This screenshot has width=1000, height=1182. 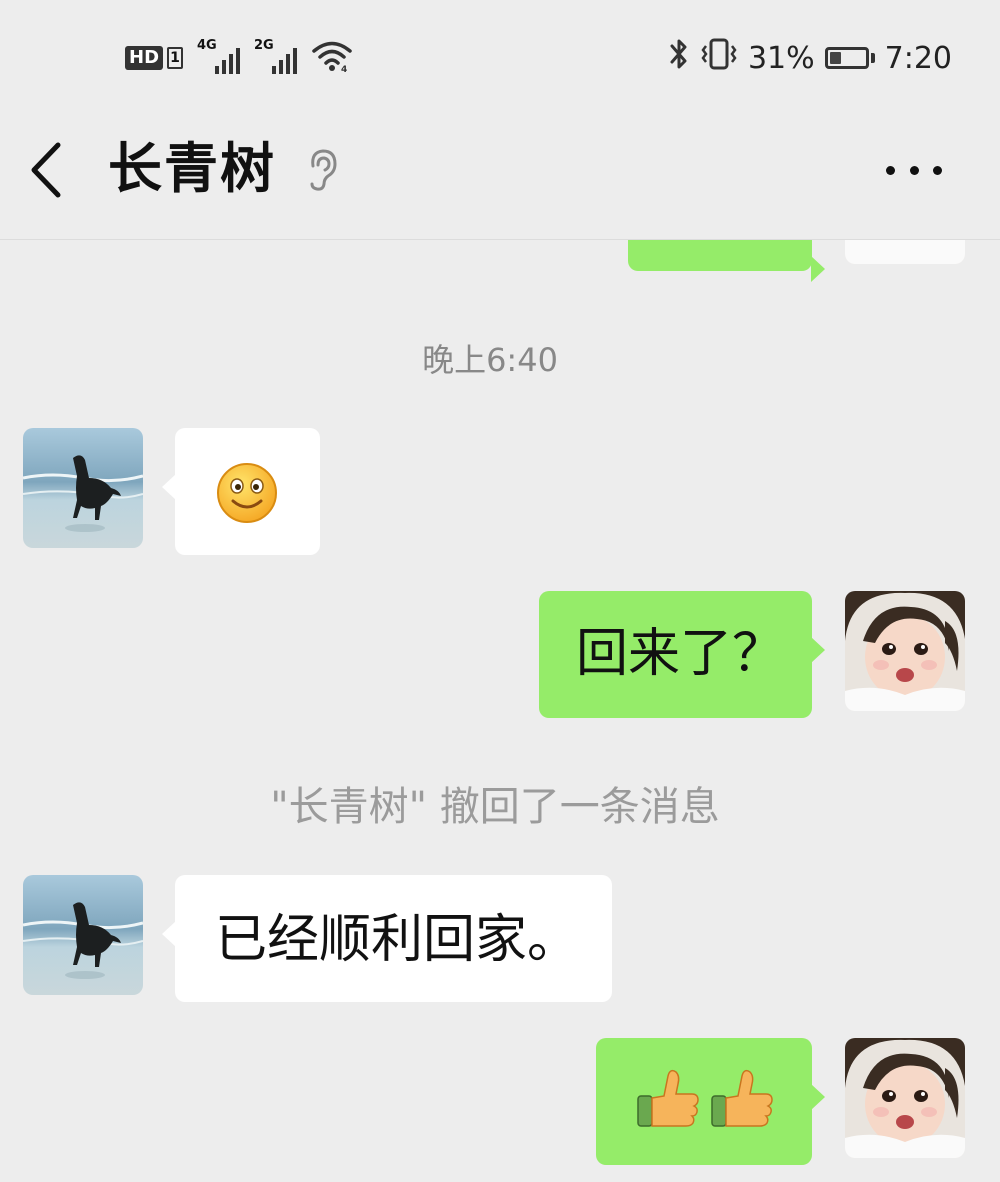 What do you see at coordinates (207, 45) in the screenshot?
I see `network-type-4g: 4G` at bounding box center [207, 45].